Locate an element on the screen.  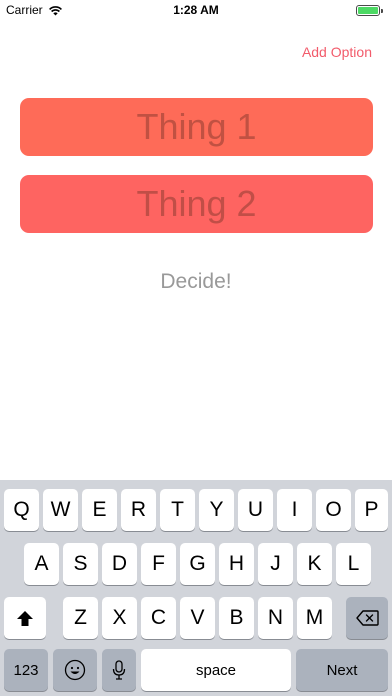
microphone-icon is located at coordinates (119, 670).